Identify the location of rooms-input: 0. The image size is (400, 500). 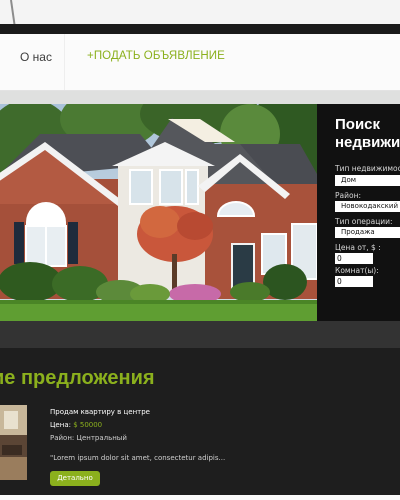
(354, 281).